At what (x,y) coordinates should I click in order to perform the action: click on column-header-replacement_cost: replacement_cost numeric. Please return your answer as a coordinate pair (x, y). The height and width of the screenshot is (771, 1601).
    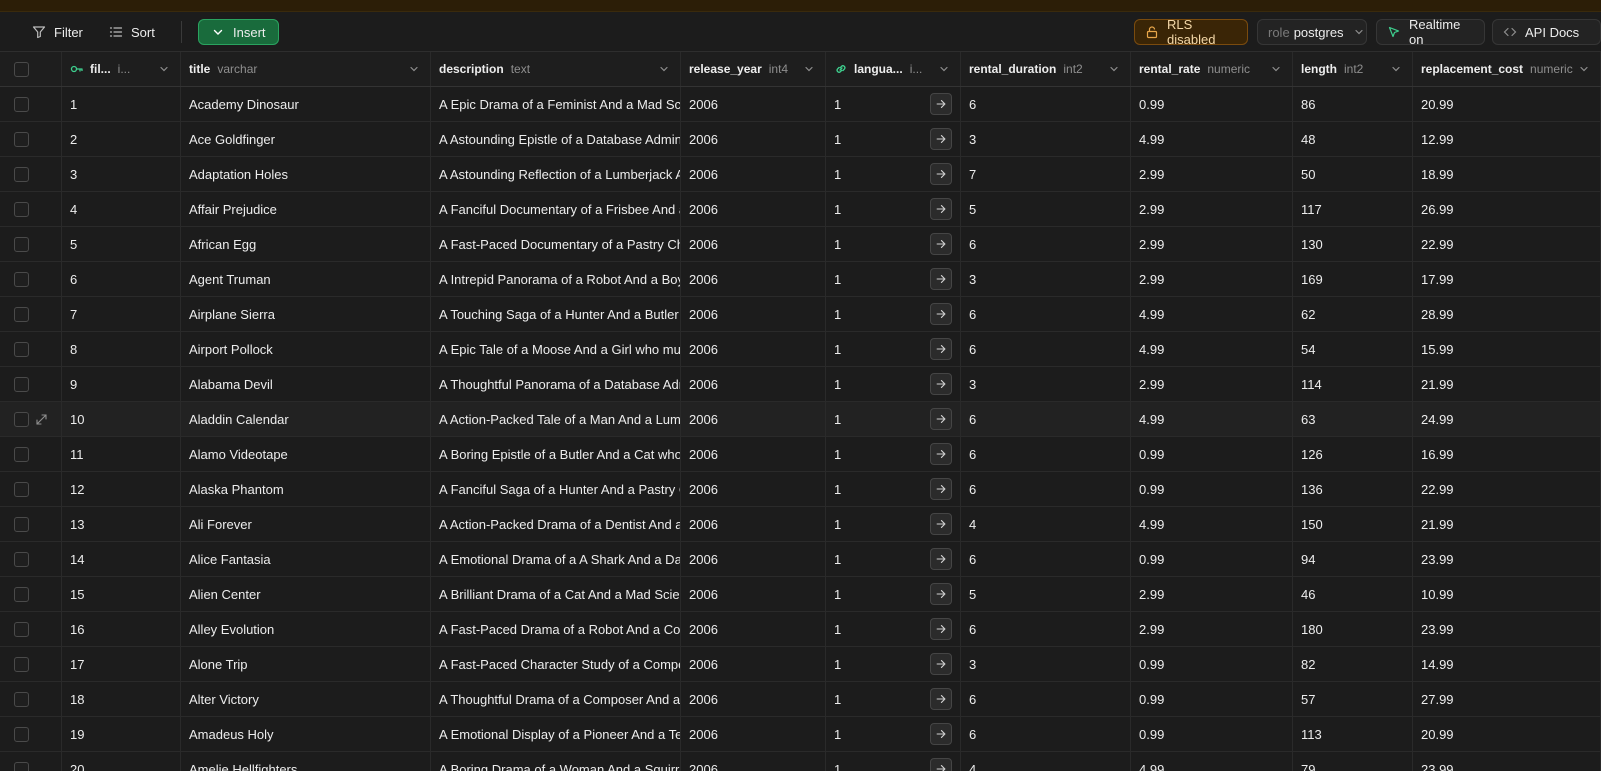
    Looking at the image, I should click on (1507, 69).